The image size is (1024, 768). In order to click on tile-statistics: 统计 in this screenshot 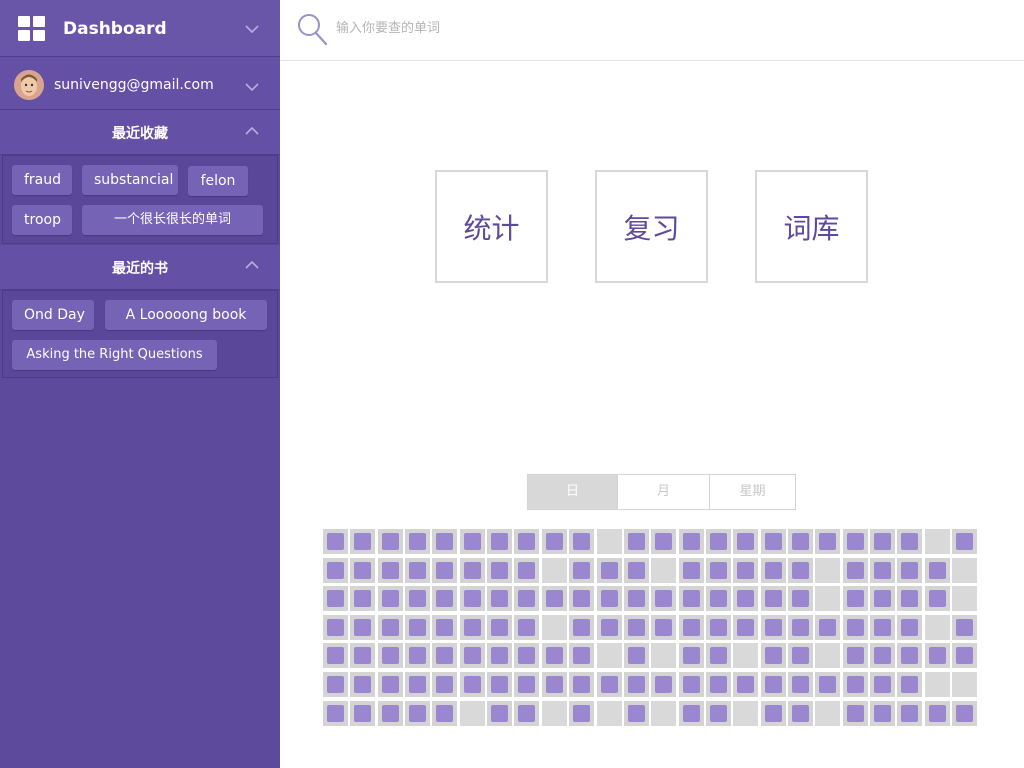, I will do `click(491, 226)`.